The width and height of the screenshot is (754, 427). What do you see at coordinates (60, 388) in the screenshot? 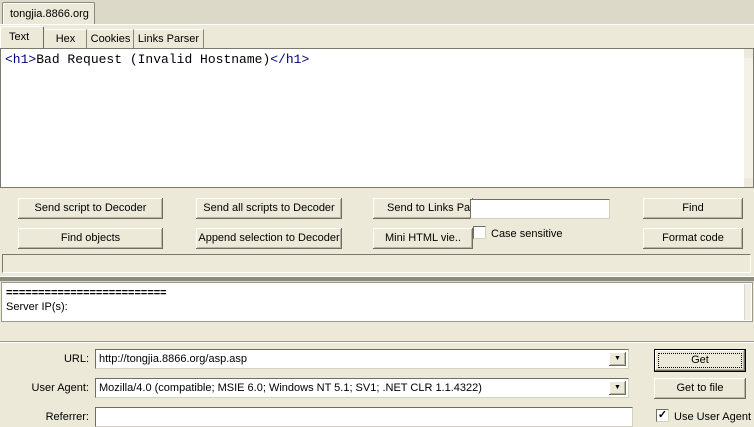
I see `user-agent-label: User Agent:` at bounding box center [60, 388].